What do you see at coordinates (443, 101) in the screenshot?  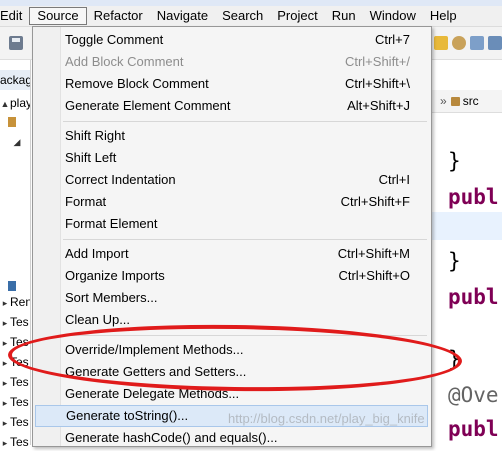 I see `breadcrumb-arrow-icon: »` at bounding box center [443, 101].